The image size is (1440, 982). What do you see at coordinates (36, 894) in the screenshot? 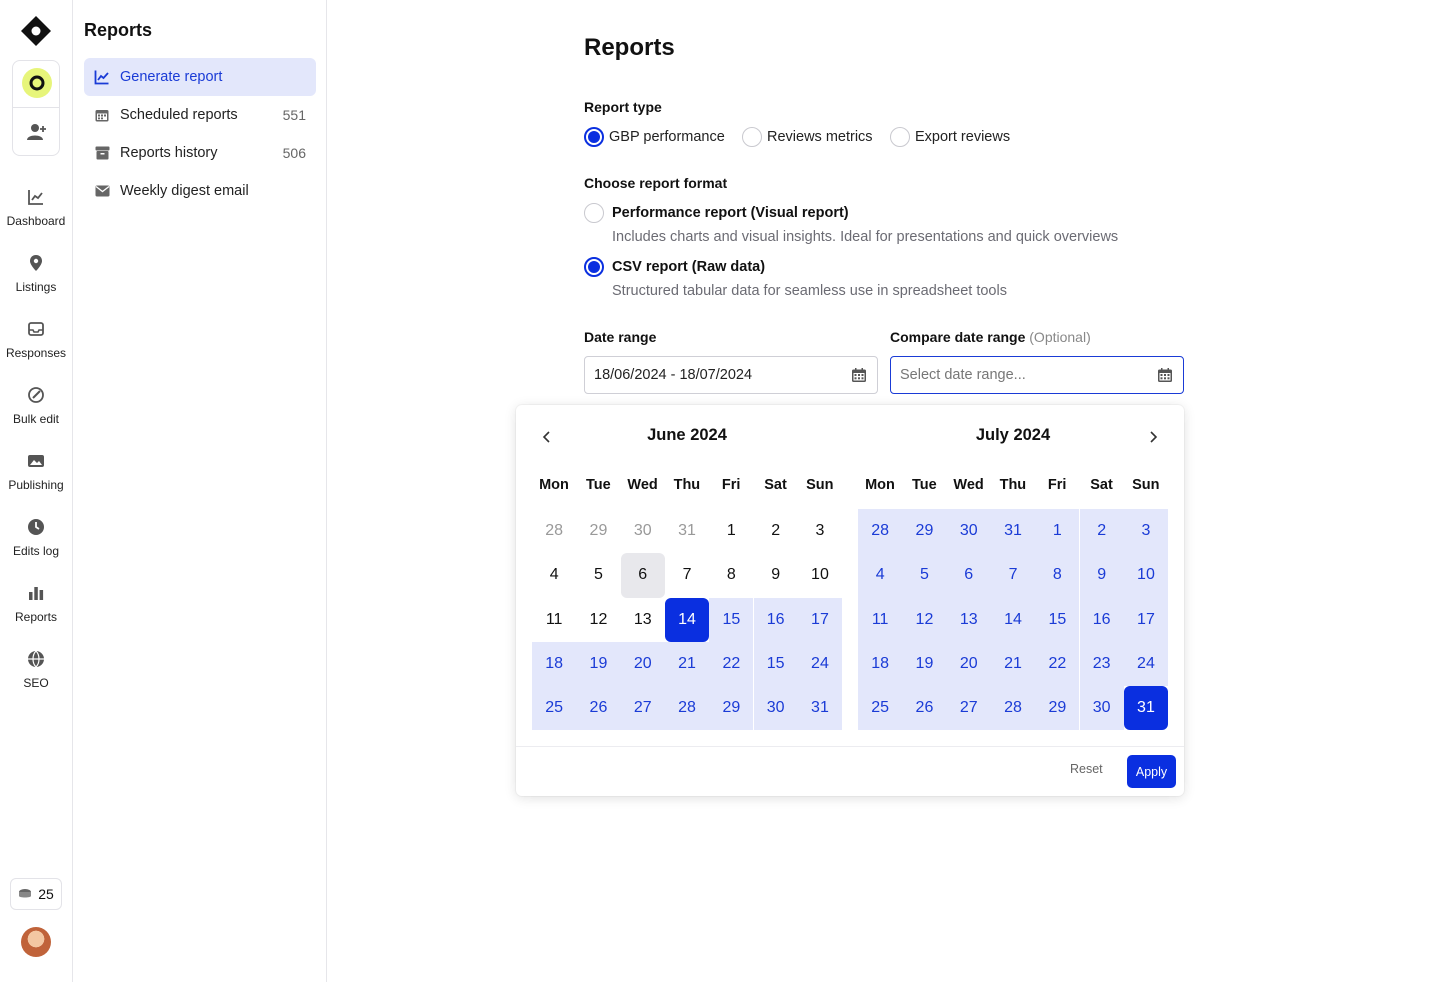
I see `credits-badge: 25` at bounding box center [36, 894].